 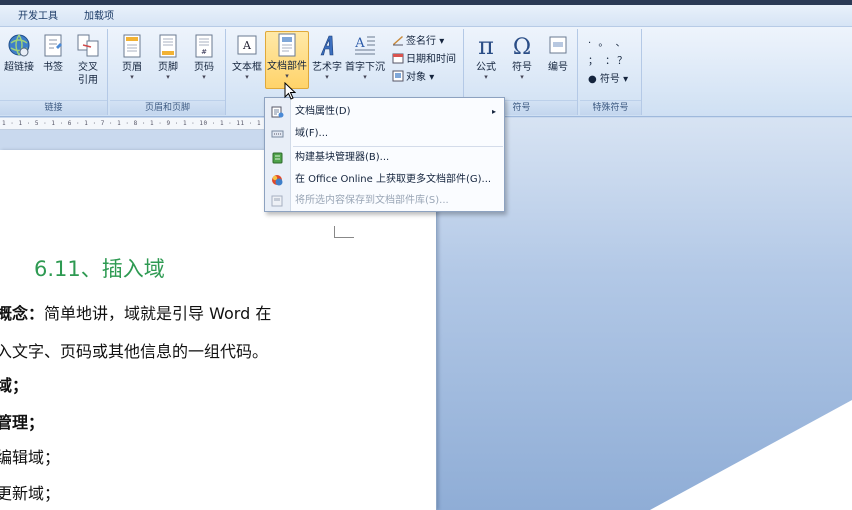 I want to click on signature-line-button: 签名行 ▾, so click(x=418, y=42).